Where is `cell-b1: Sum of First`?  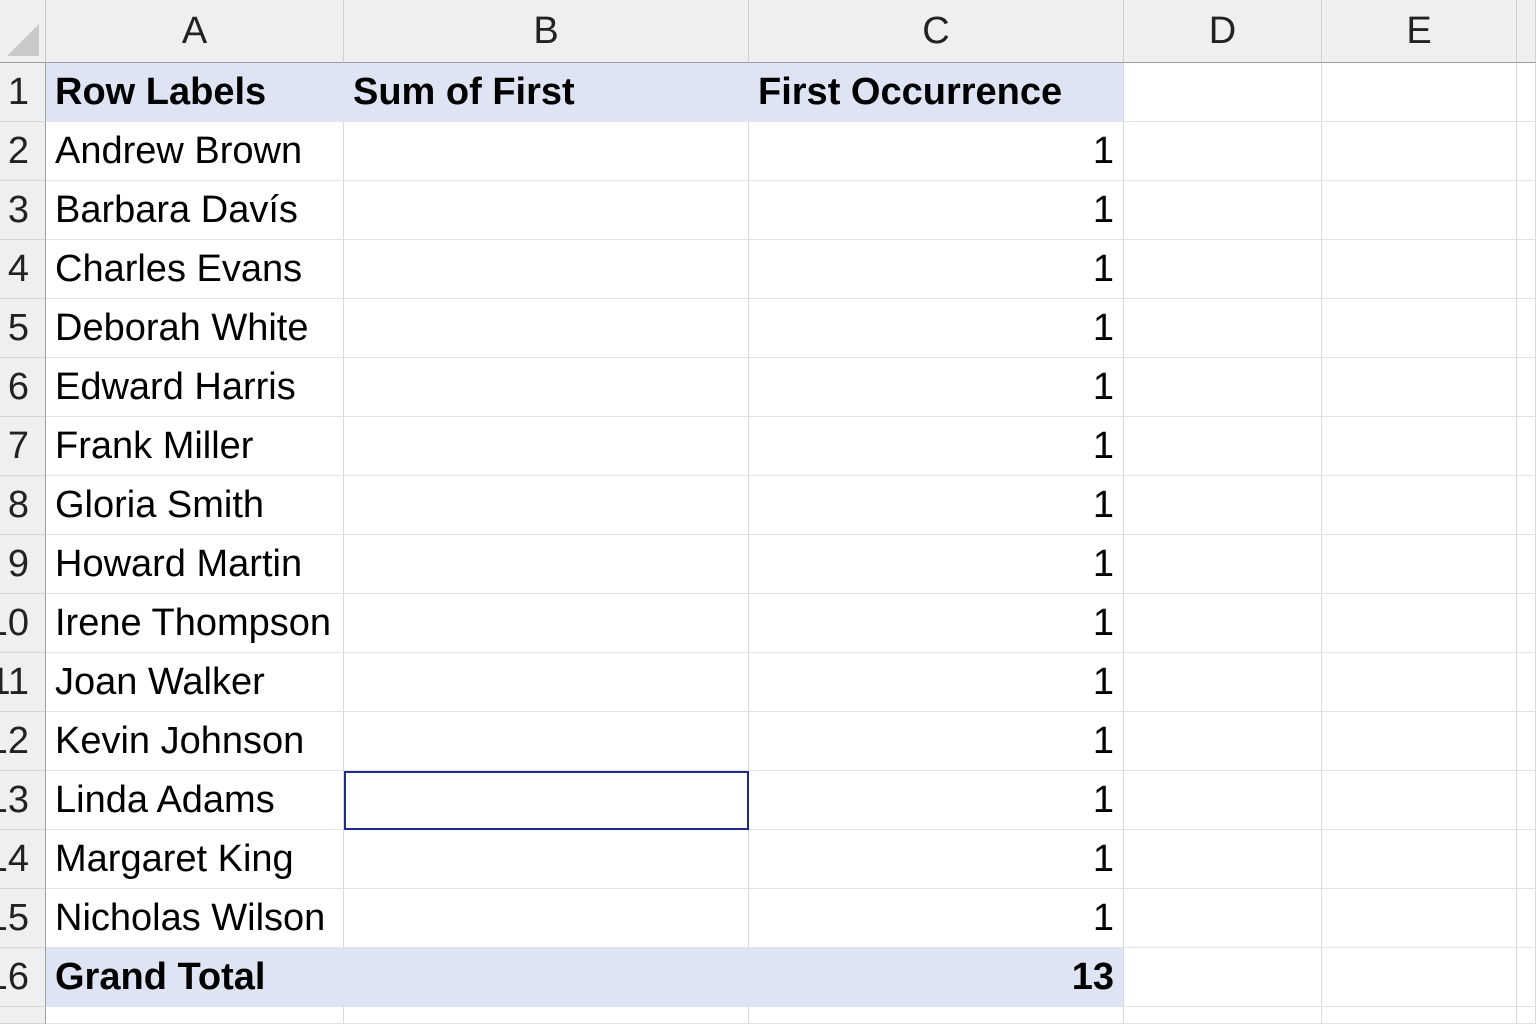
cell-b1: Sum of First is located at coordinates (546, 92).